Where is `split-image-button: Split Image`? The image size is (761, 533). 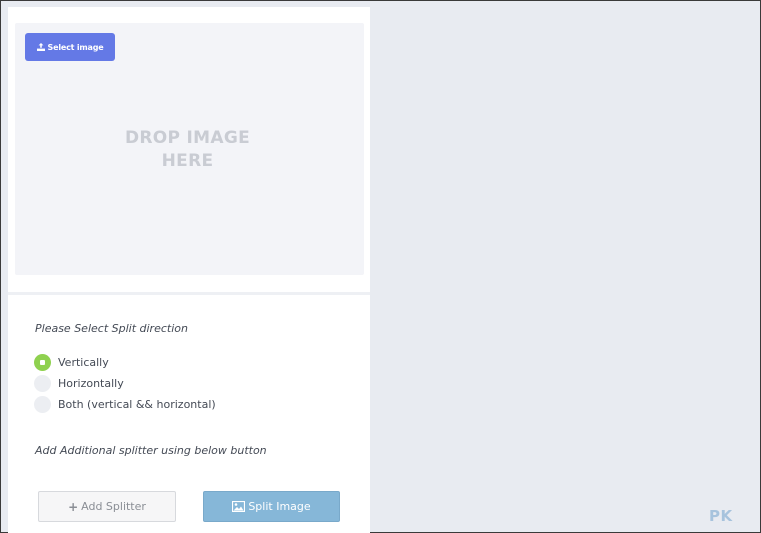 split-image-button: Split Image is located at coordinates (271, 506).